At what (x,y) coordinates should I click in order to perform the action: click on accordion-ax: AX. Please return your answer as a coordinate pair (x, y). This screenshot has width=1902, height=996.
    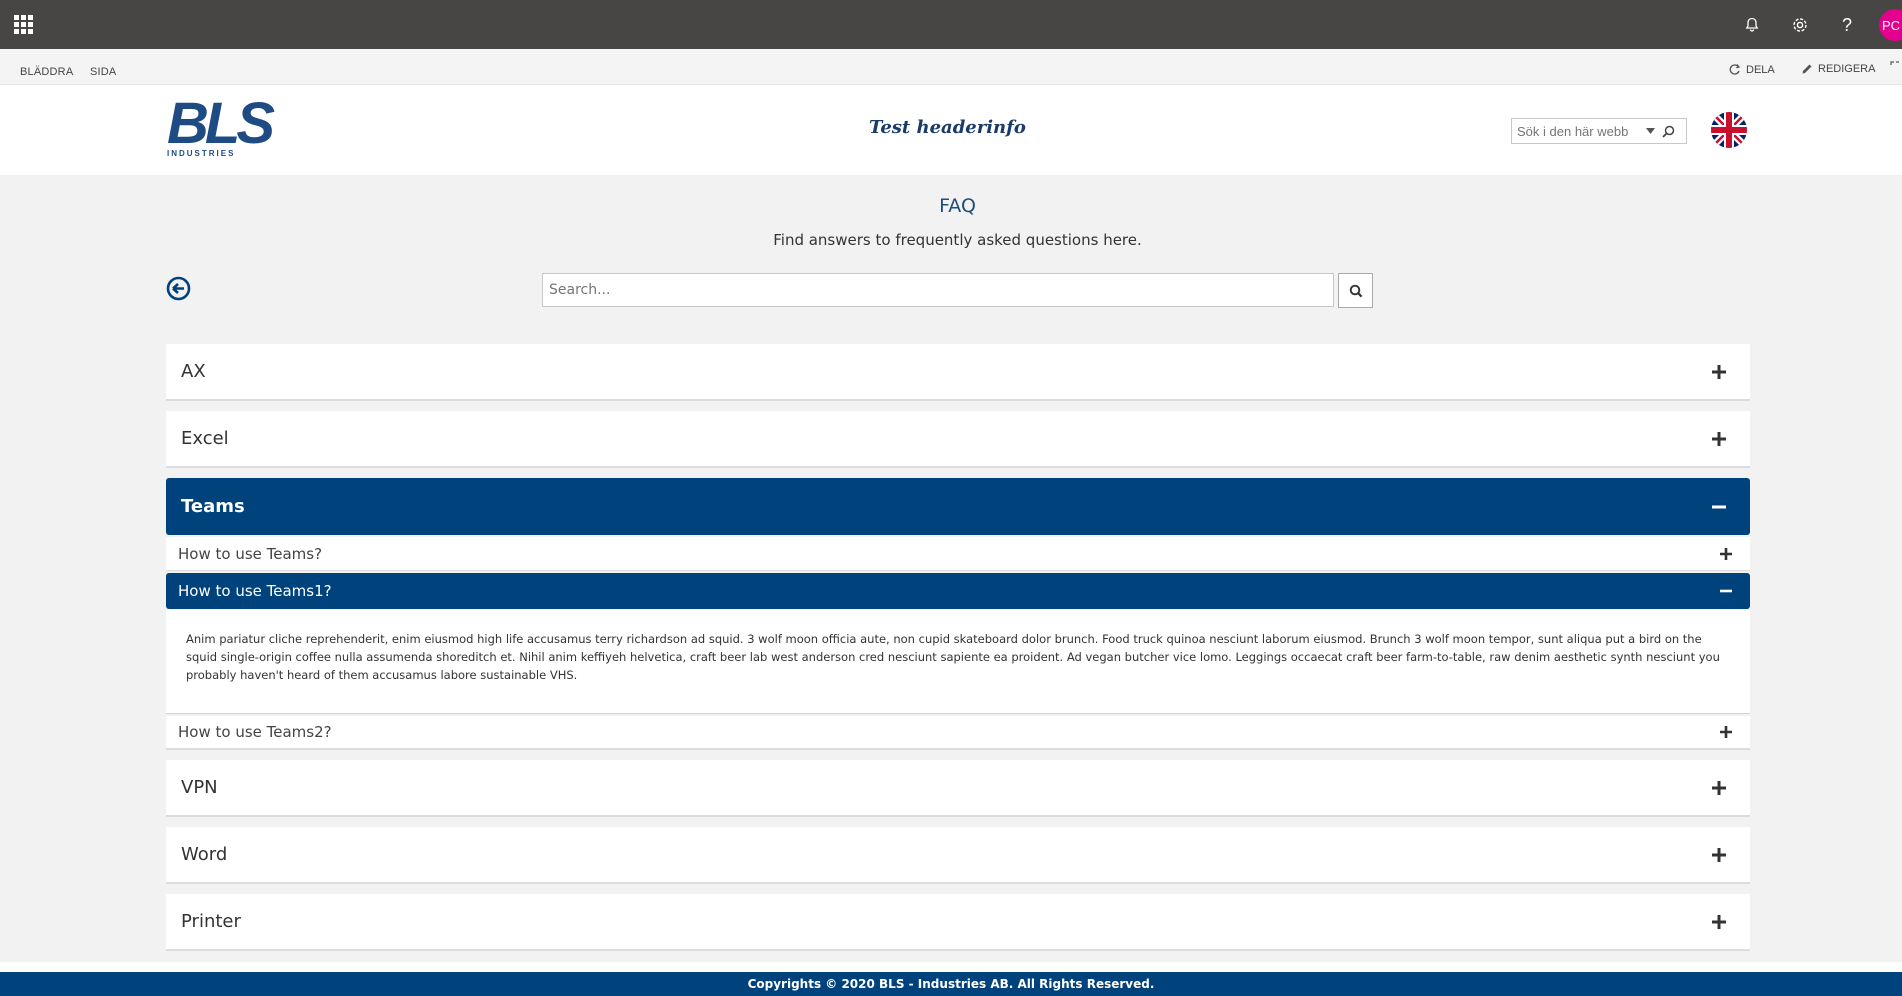
    Looking at the image, I should click on (958, 372).